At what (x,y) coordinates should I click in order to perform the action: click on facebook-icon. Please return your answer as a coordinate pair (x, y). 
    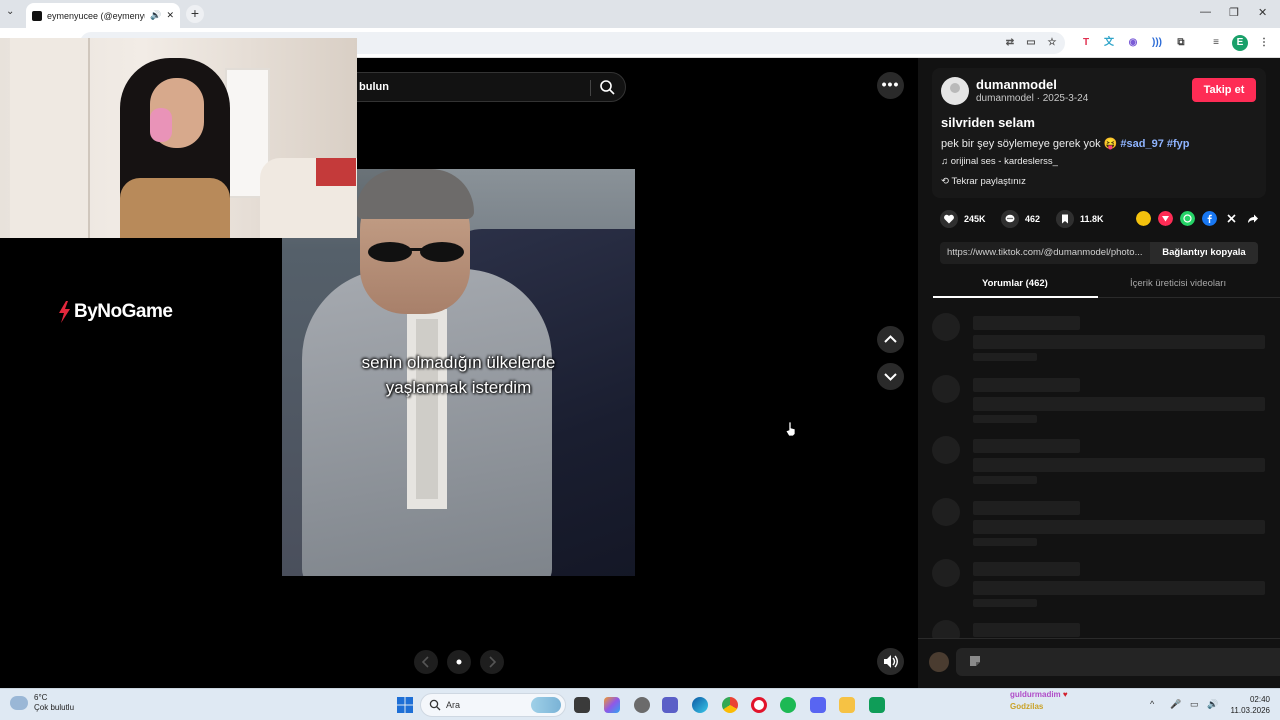
    Looking at the image, I should click on (1209, 218).